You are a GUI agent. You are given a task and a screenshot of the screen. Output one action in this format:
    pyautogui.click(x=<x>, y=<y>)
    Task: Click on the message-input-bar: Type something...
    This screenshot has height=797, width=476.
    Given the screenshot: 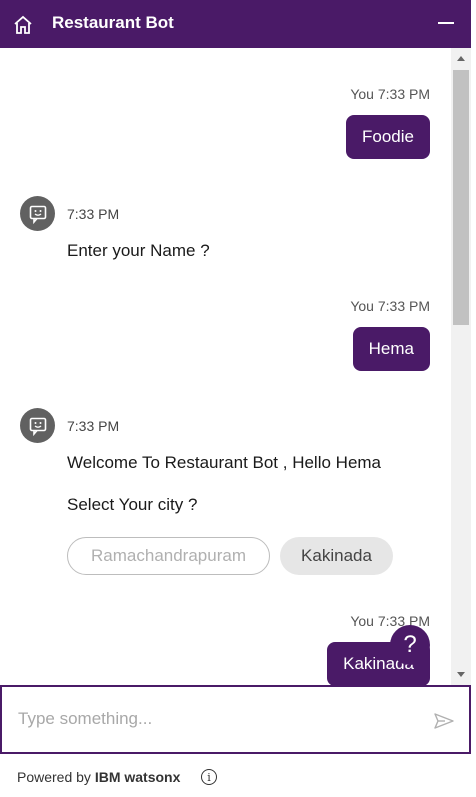 What is the action you would take?
    pyautogui.click(x=235, y=719)
    